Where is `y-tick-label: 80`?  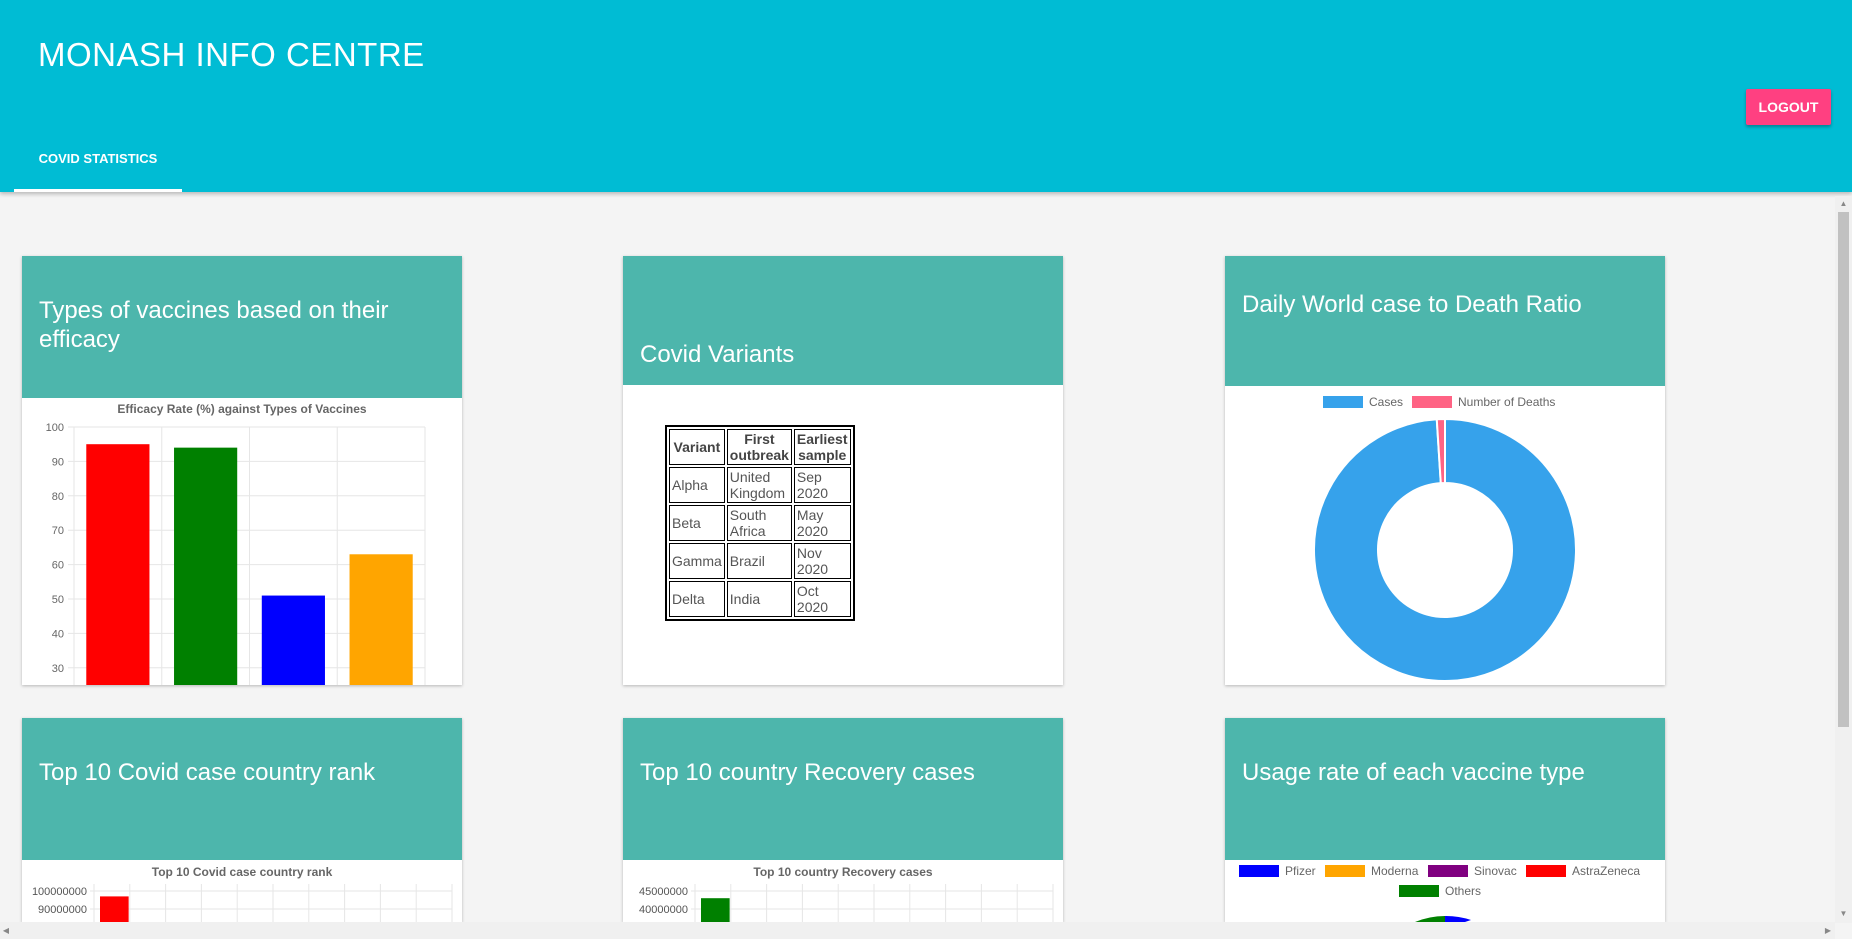
y-tick-label: 80 is located at coordinates (58, 497).